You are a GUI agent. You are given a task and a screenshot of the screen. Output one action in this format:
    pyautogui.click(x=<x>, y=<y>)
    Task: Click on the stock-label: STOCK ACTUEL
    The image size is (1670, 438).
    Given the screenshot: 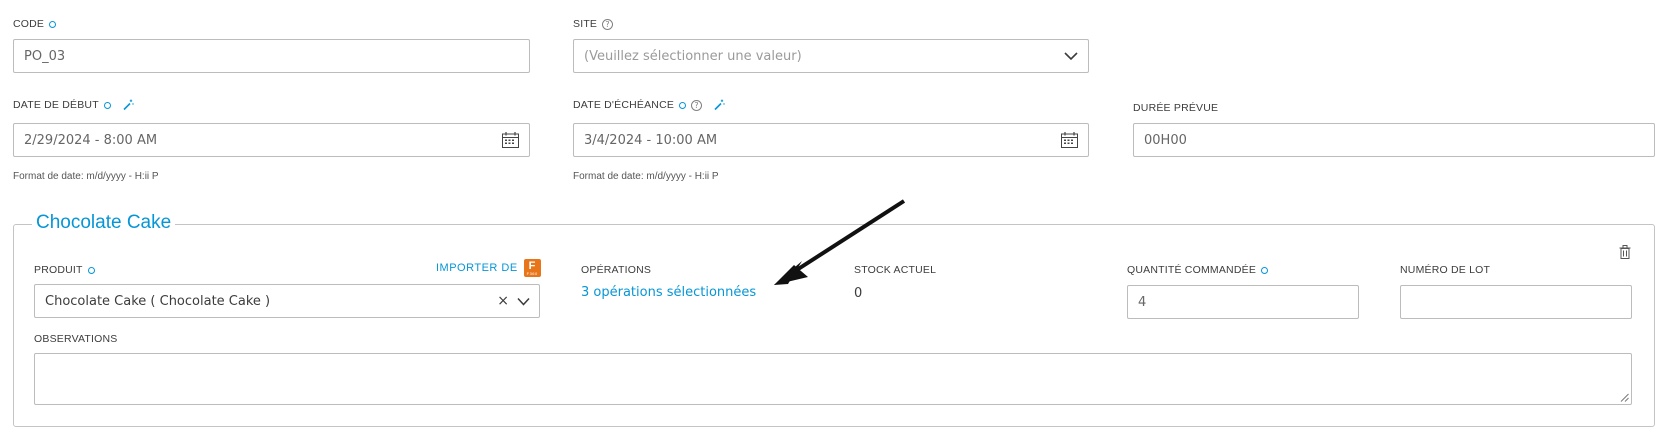 What is the action you would take?
    pyautogui.click(x=895, y=270)
    